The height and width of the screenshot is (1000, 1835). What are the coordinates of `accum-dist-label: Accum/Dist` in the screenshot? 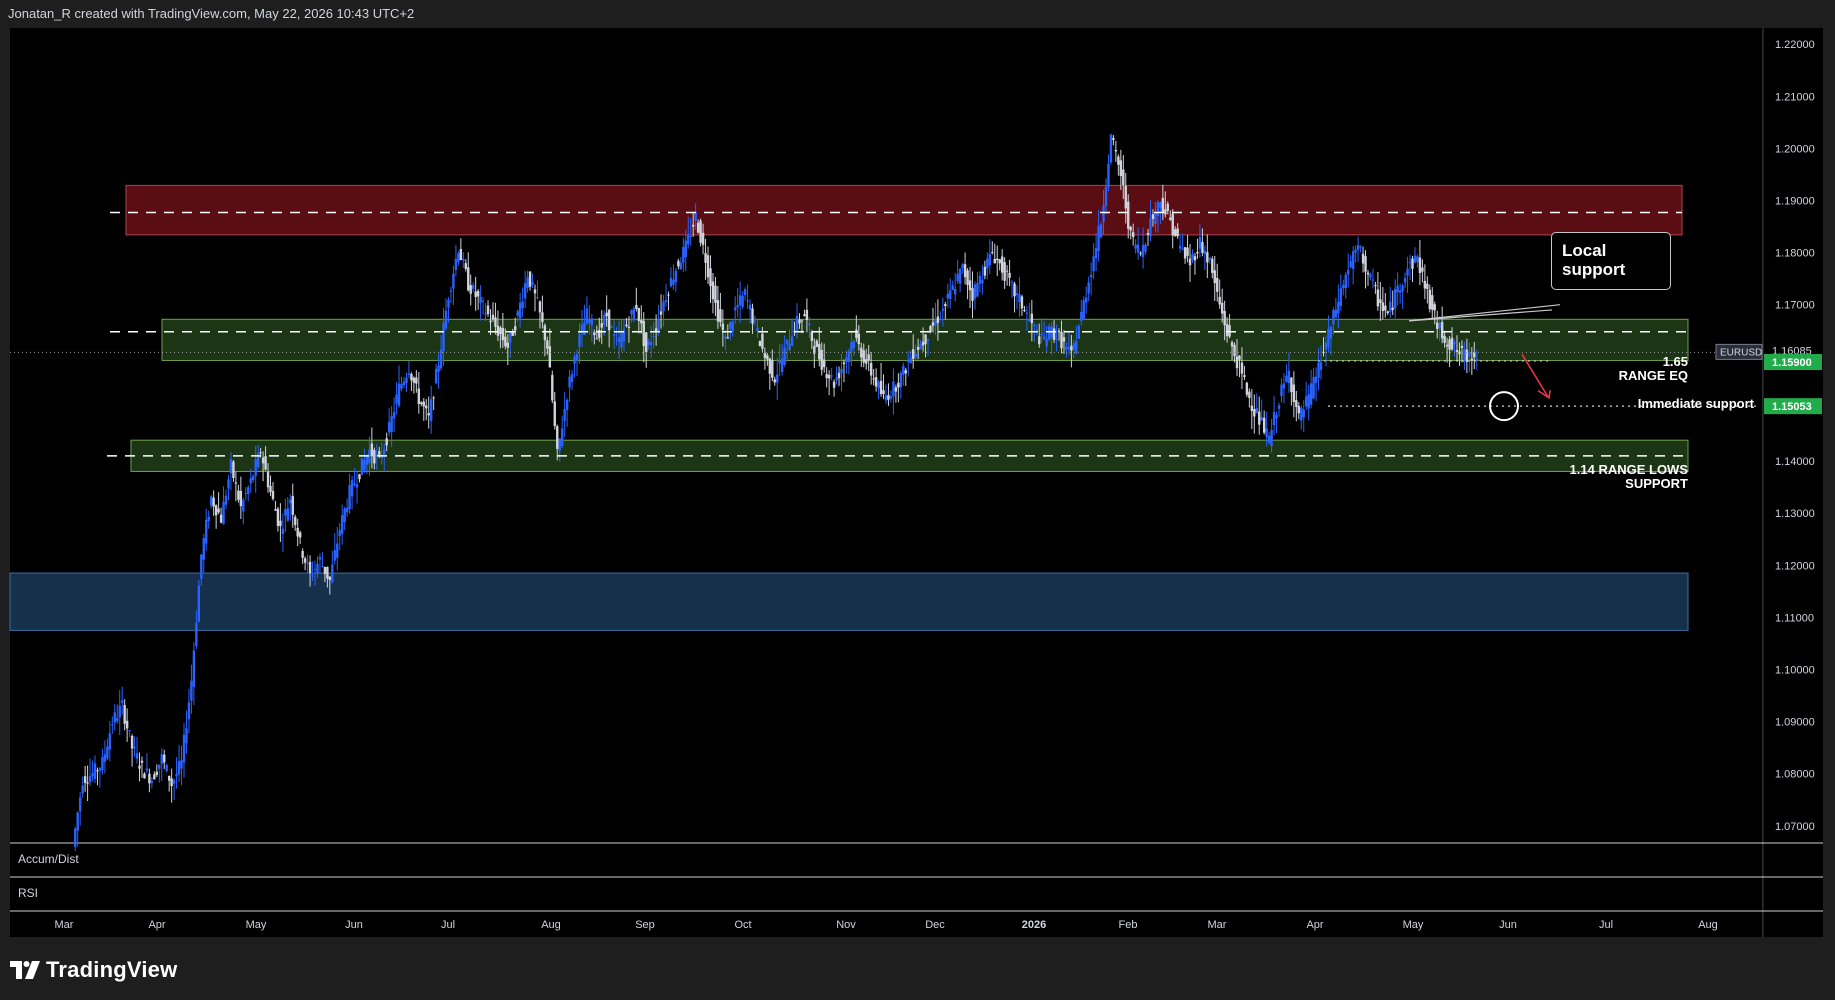 It's located at (48, 859).